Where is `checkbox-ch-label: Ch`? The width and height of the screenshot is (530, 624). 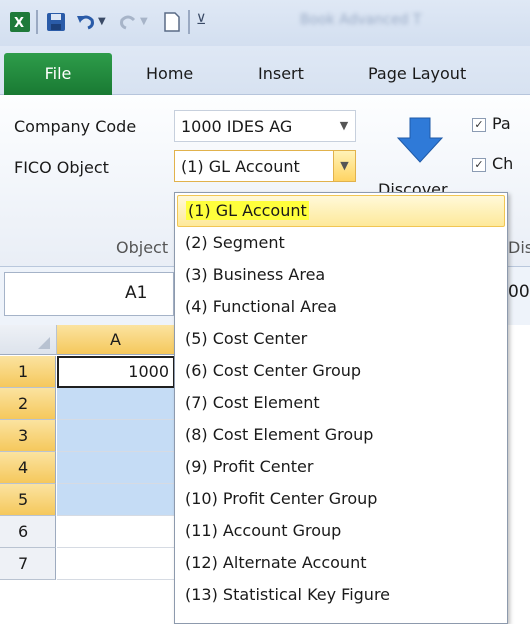
checkbox-ch-label: Ch is located at coordinates (503, 163).